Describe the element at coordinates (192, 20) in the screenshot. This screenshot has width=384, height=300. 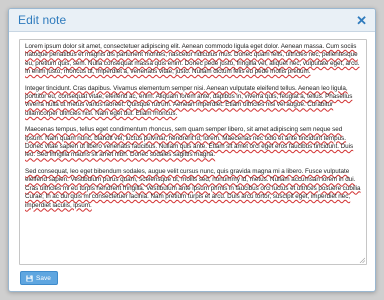
I see `dialog-titlebar: Edit note ✕` at that location.